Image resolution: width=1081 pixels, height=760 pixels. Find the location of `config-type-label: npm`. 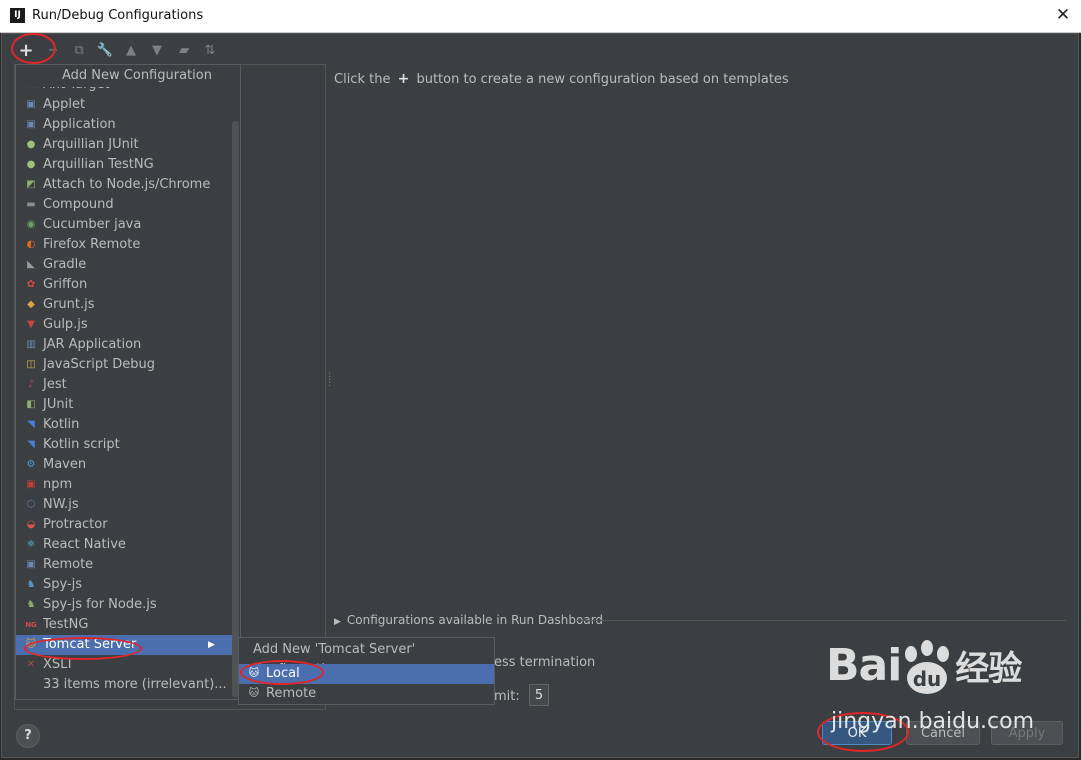

config-type-label: npm is located at coordinates (58, 484).